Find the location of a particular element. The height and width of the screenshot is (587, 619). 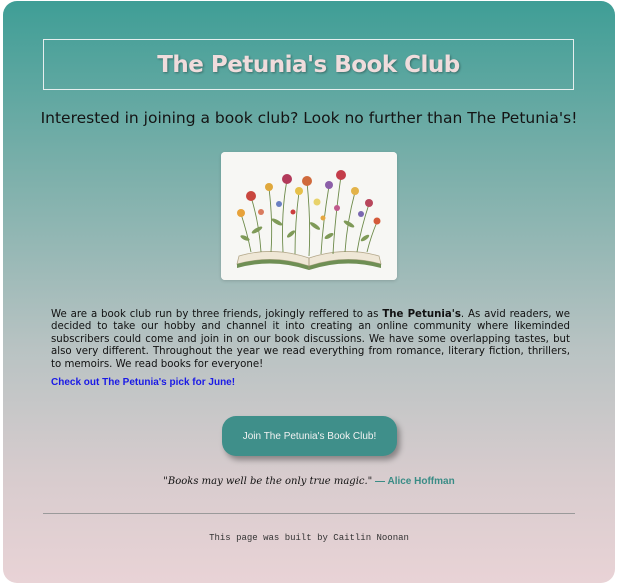

about-club-name: The Petunia's is located at coordinates (421, 314).